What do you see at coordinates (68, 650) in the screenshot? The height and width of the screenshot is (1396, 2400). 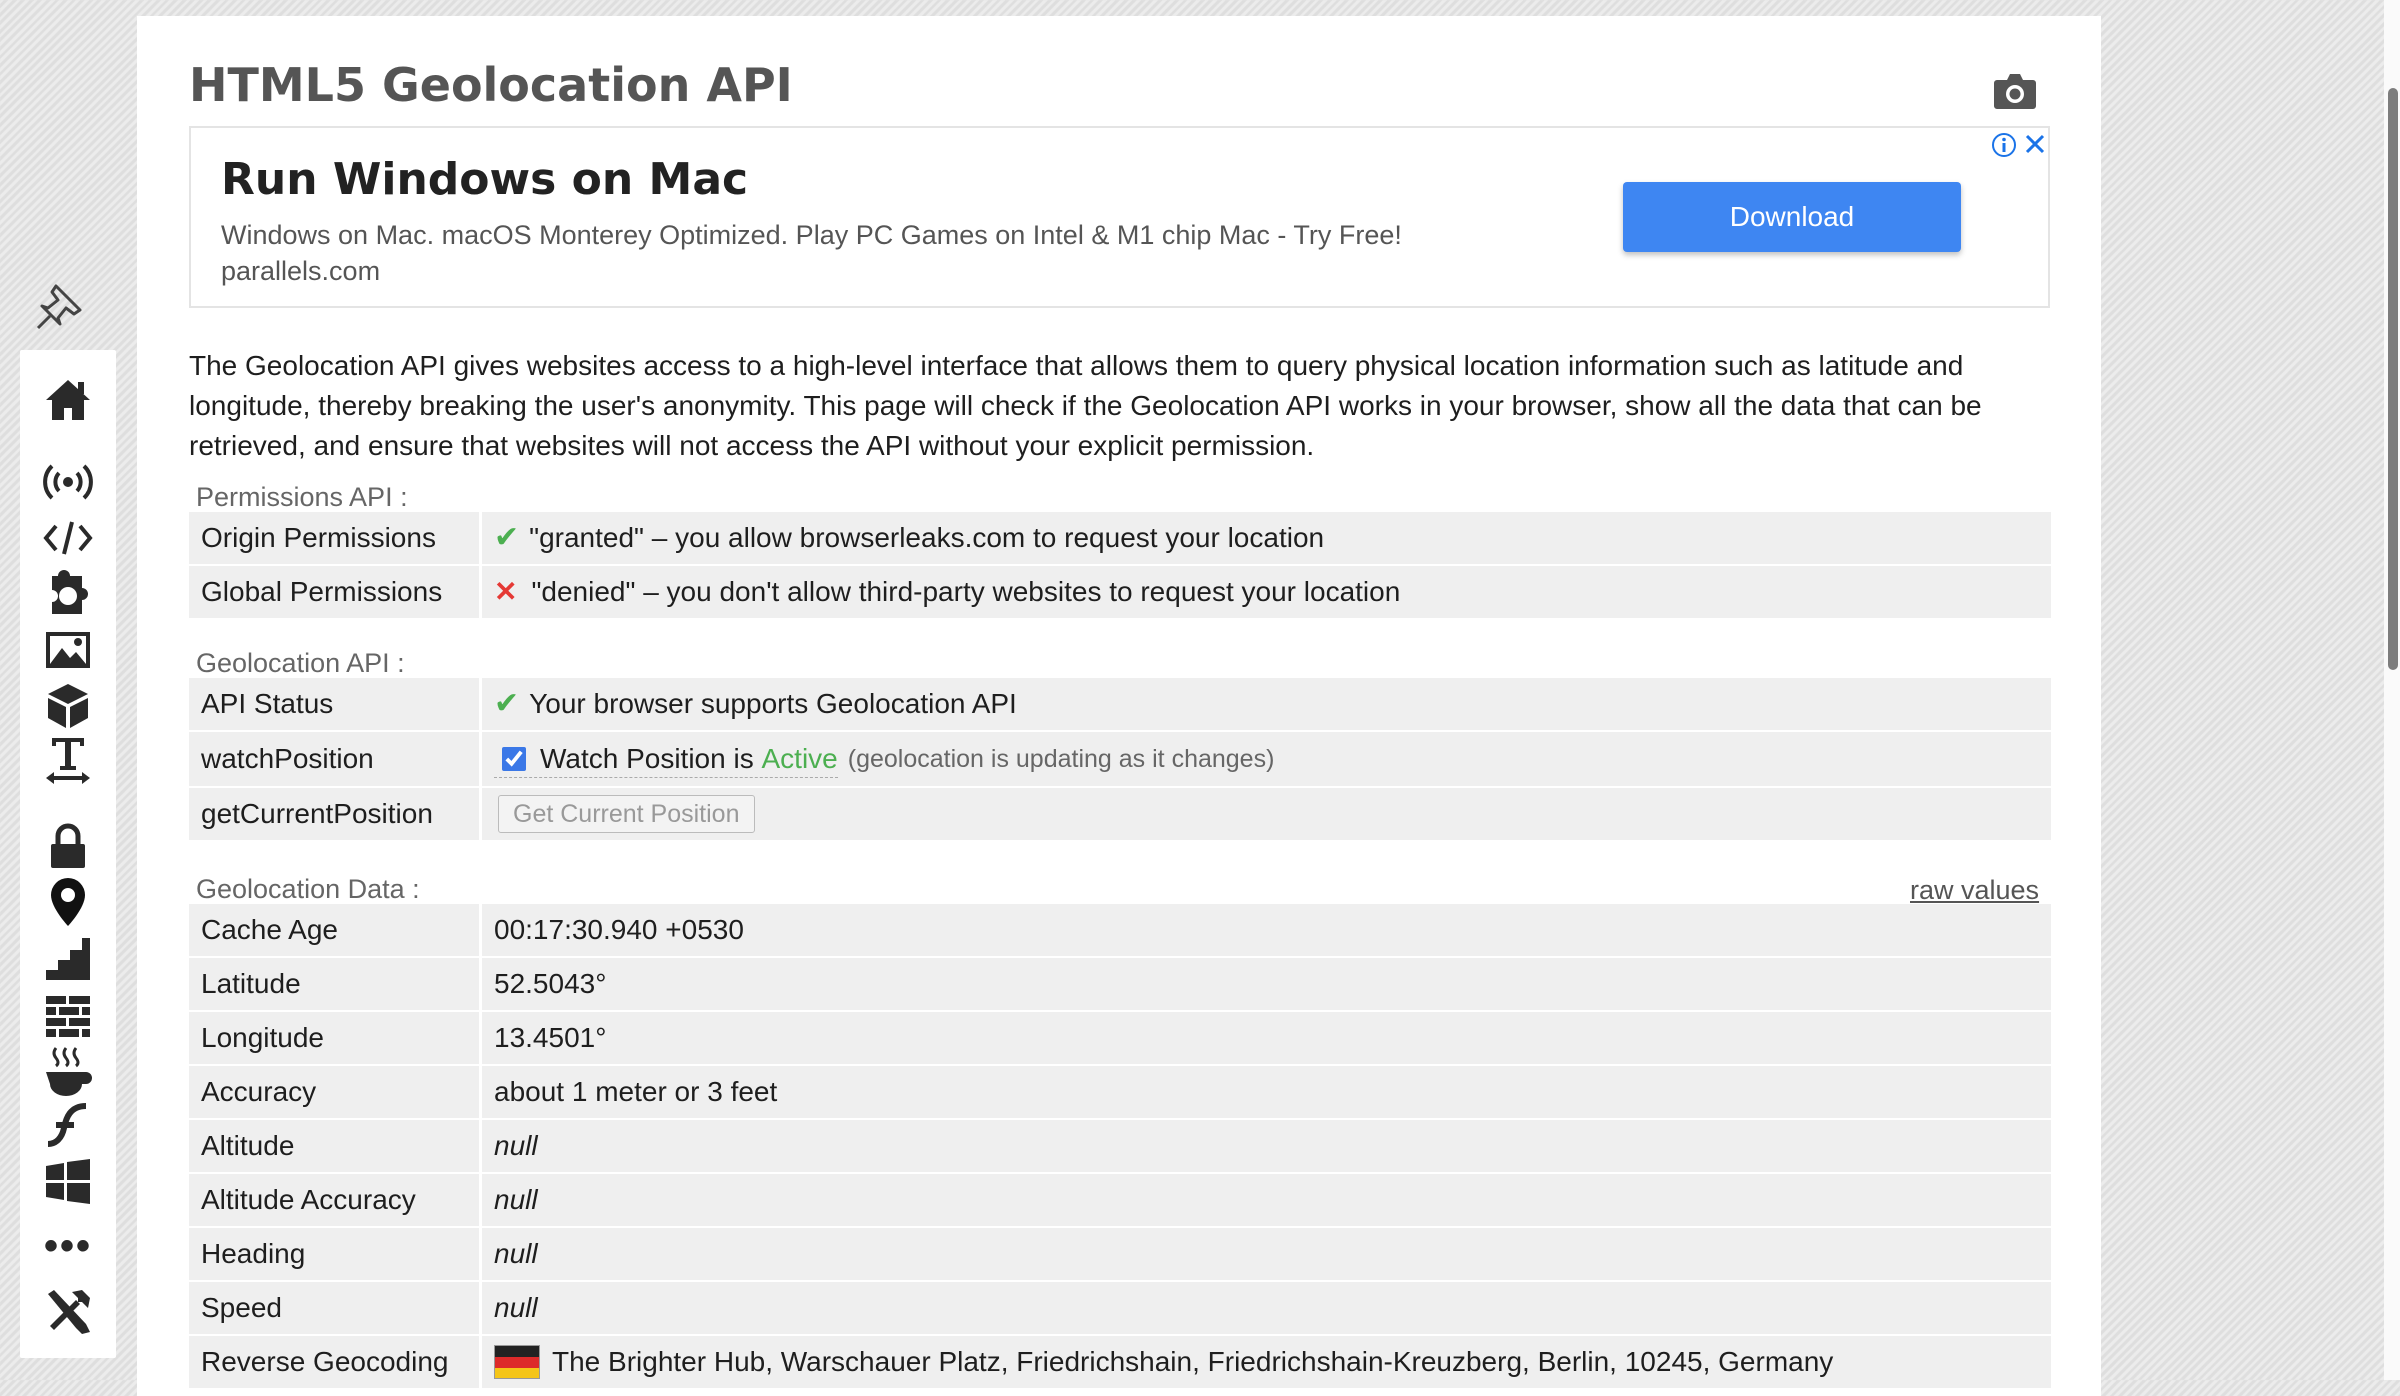 I see `image-icon` at bounding box center [68, 650].